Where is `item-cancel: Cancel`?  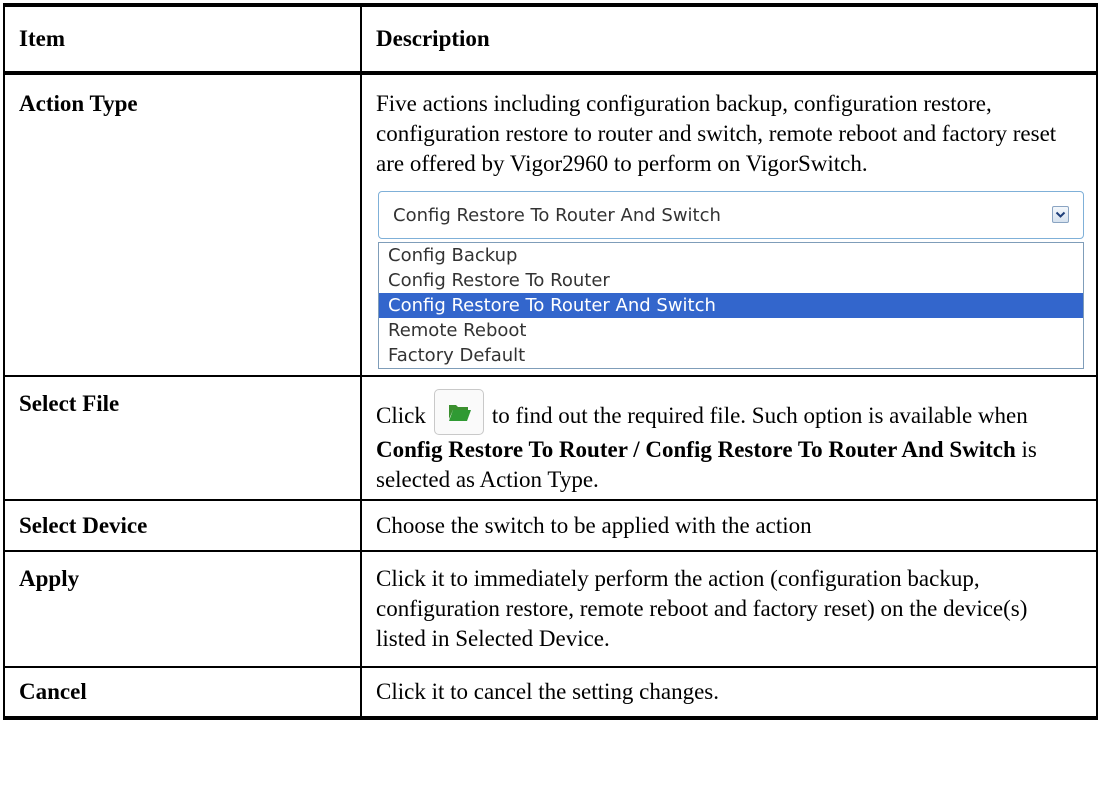
item-cancel: Cancel is located at coordinates (182, 693).